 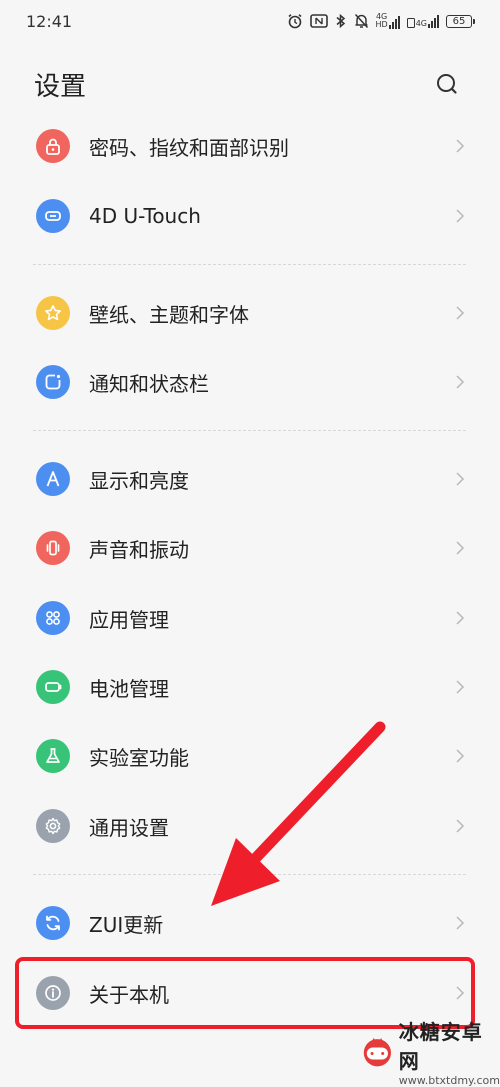 I want to click on alarm-icon, so click(x=294, y=21).